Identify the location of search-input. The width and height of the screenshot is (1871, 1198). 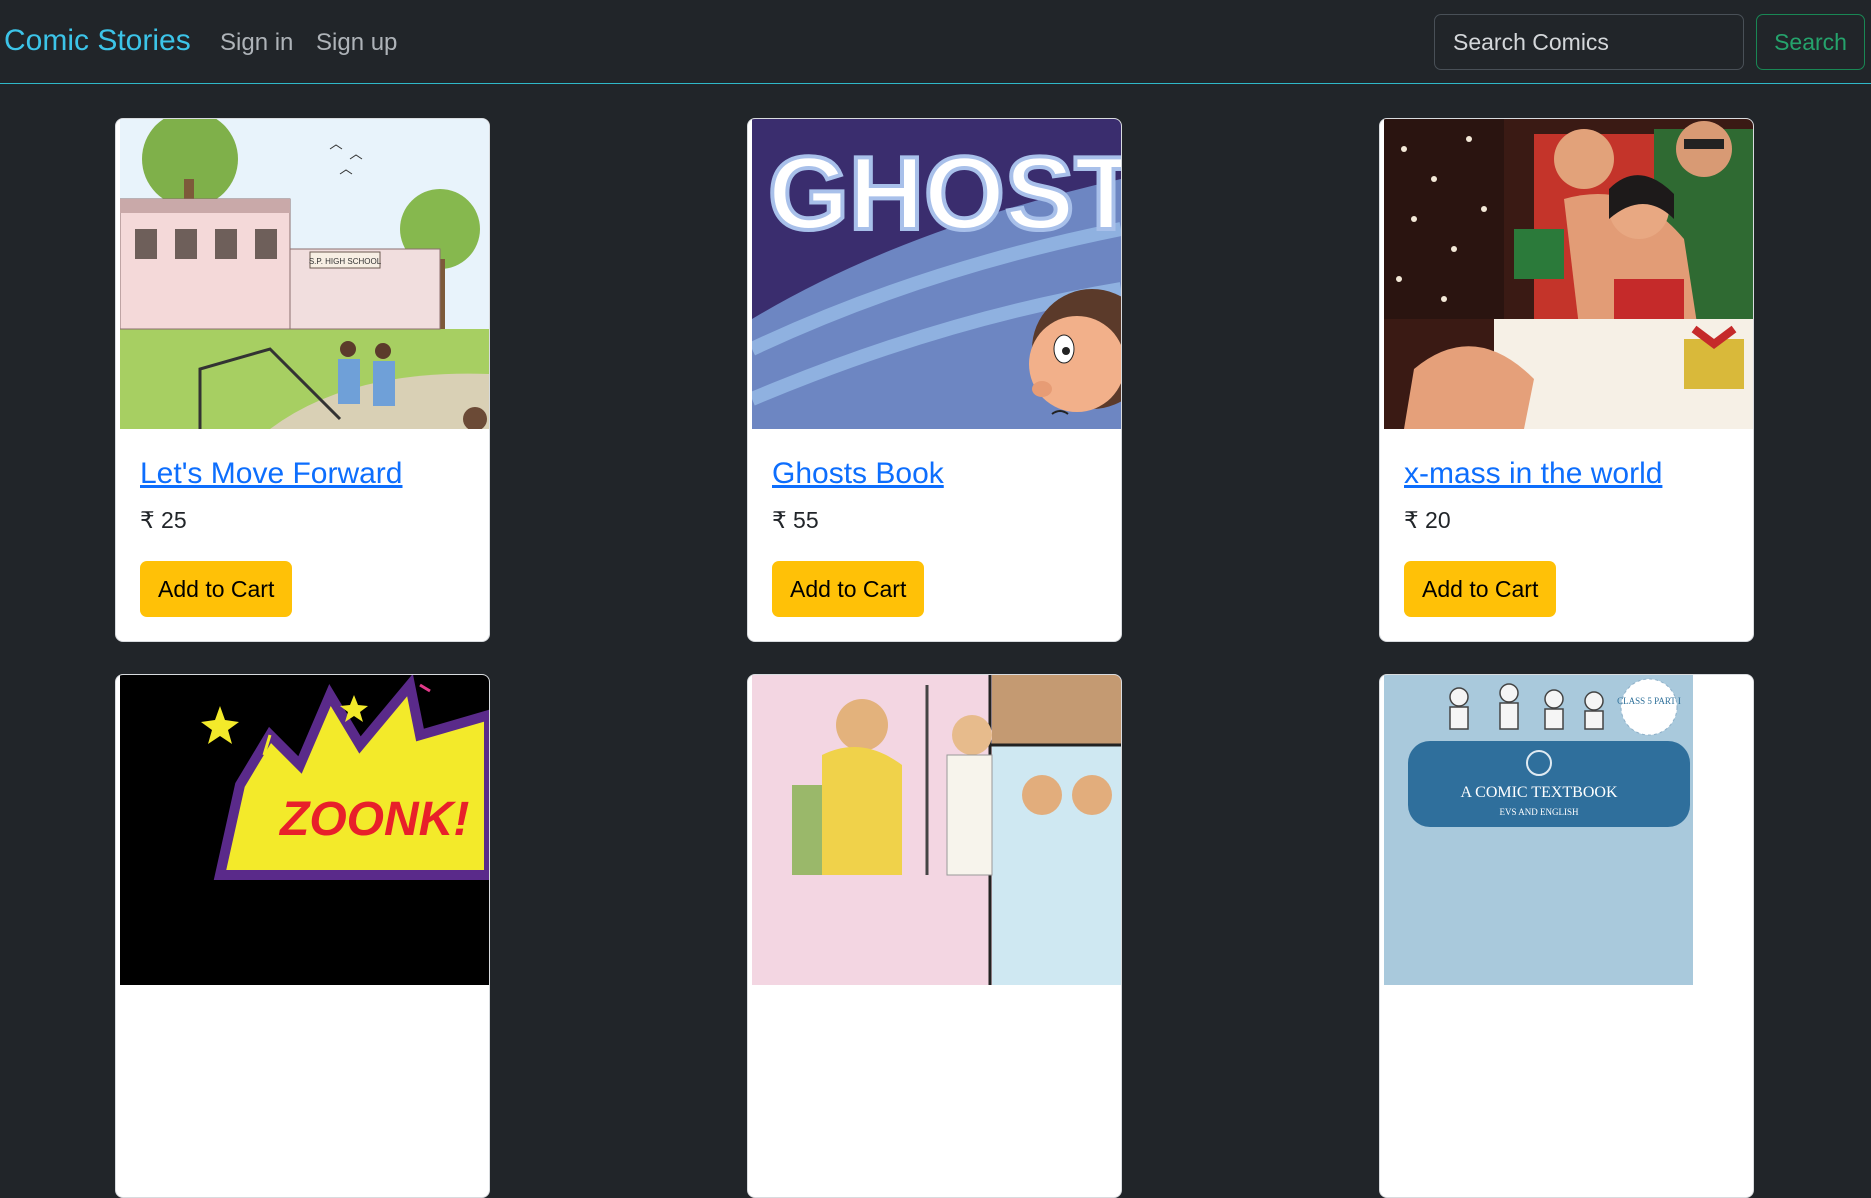
(1589, 42).